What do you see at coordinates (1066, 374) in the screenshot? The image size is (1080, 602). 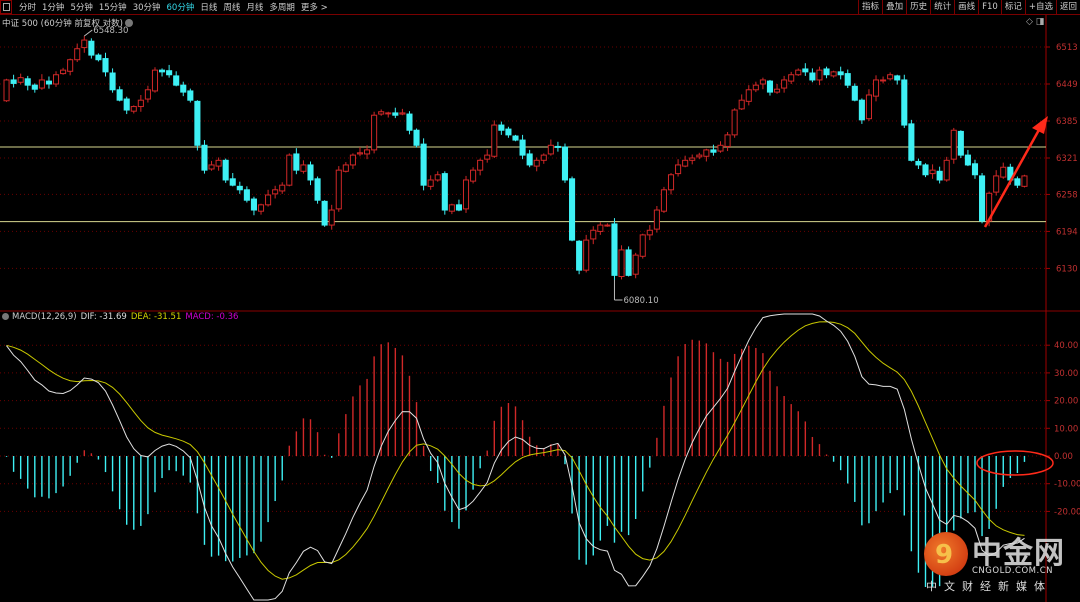 I see `macd-tick-label: 30.00` at bounding box center [1066, 374].